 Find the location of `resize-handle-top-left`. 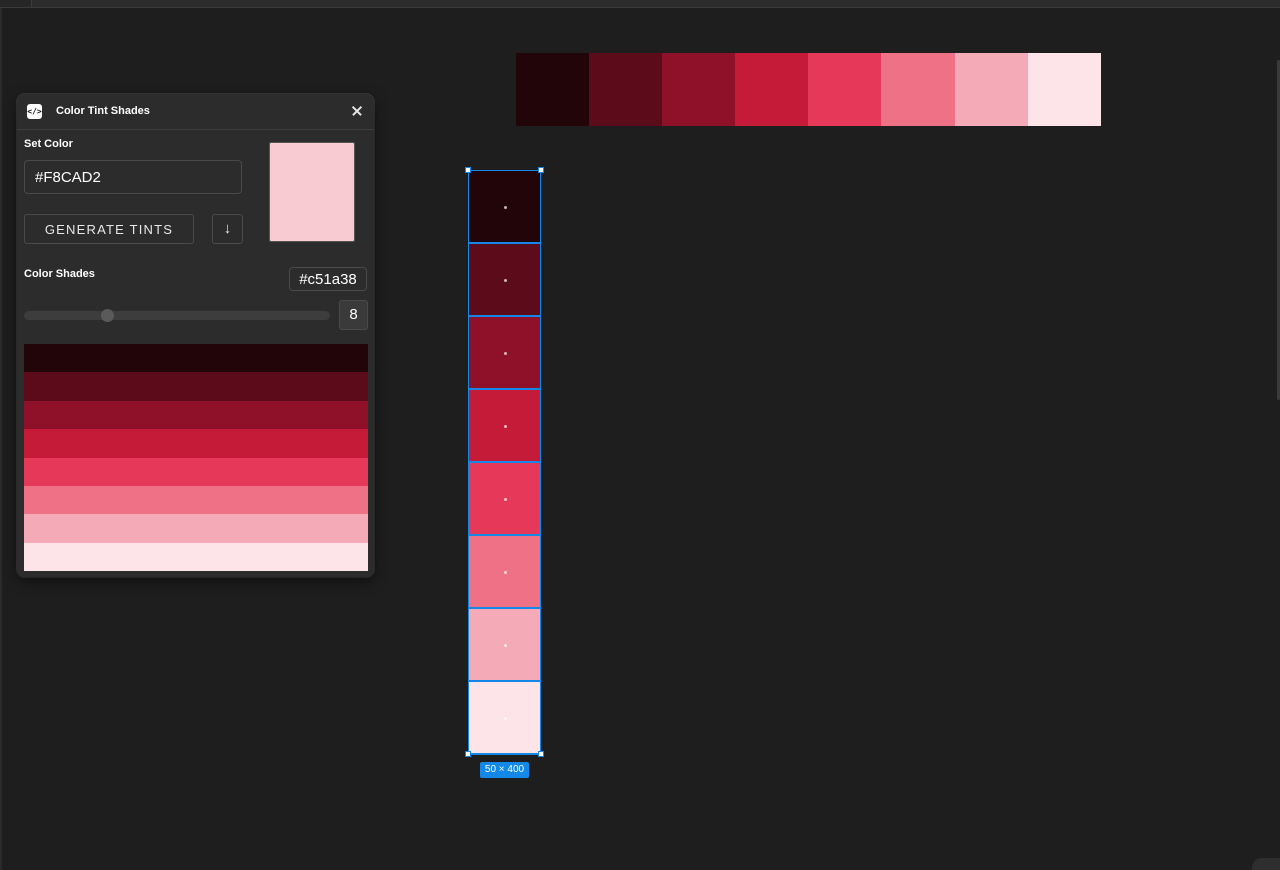

resize-handle-top-left is located at coordinates (468, 170).